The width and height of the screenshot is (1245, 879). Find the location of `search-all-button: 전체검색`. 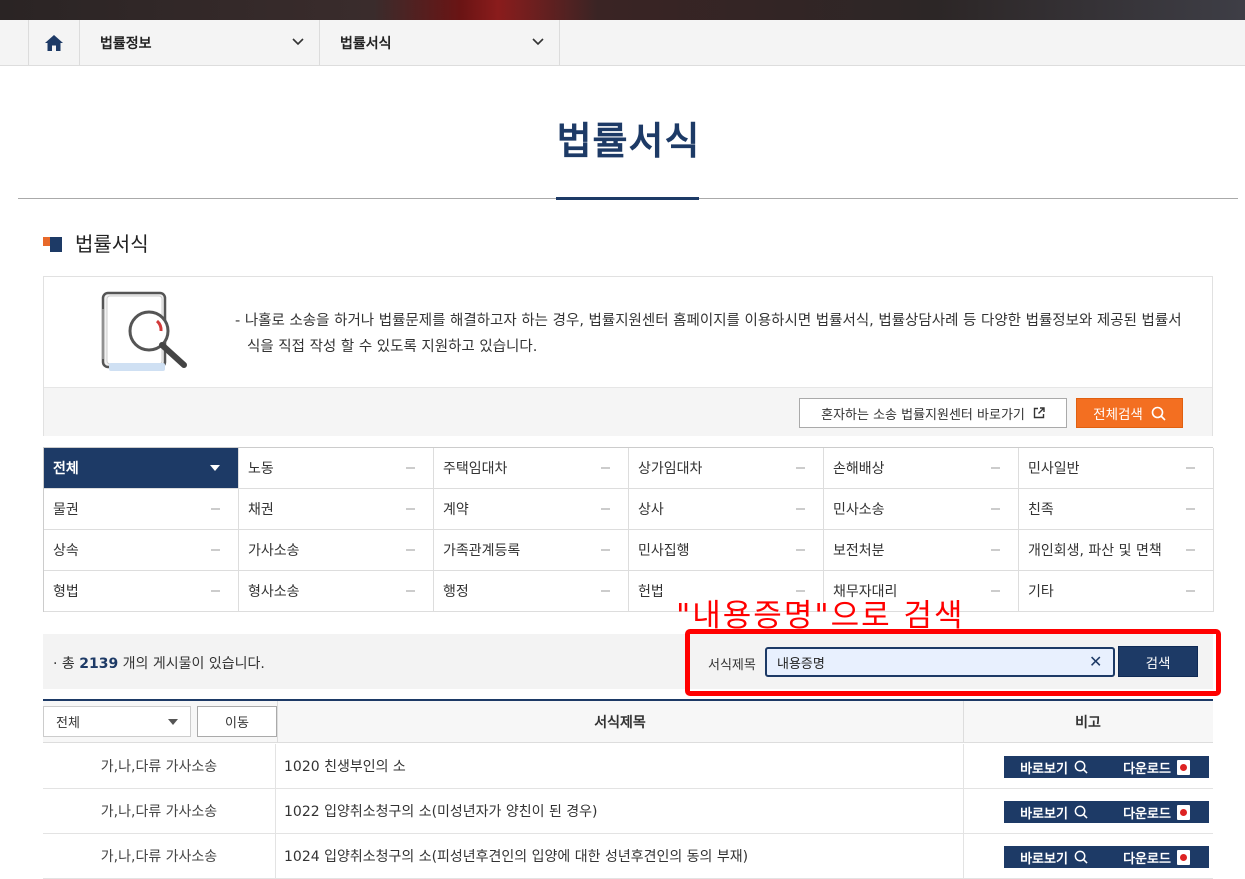

search-all-button: 전체검색 is located at coordinates (1129, 413).